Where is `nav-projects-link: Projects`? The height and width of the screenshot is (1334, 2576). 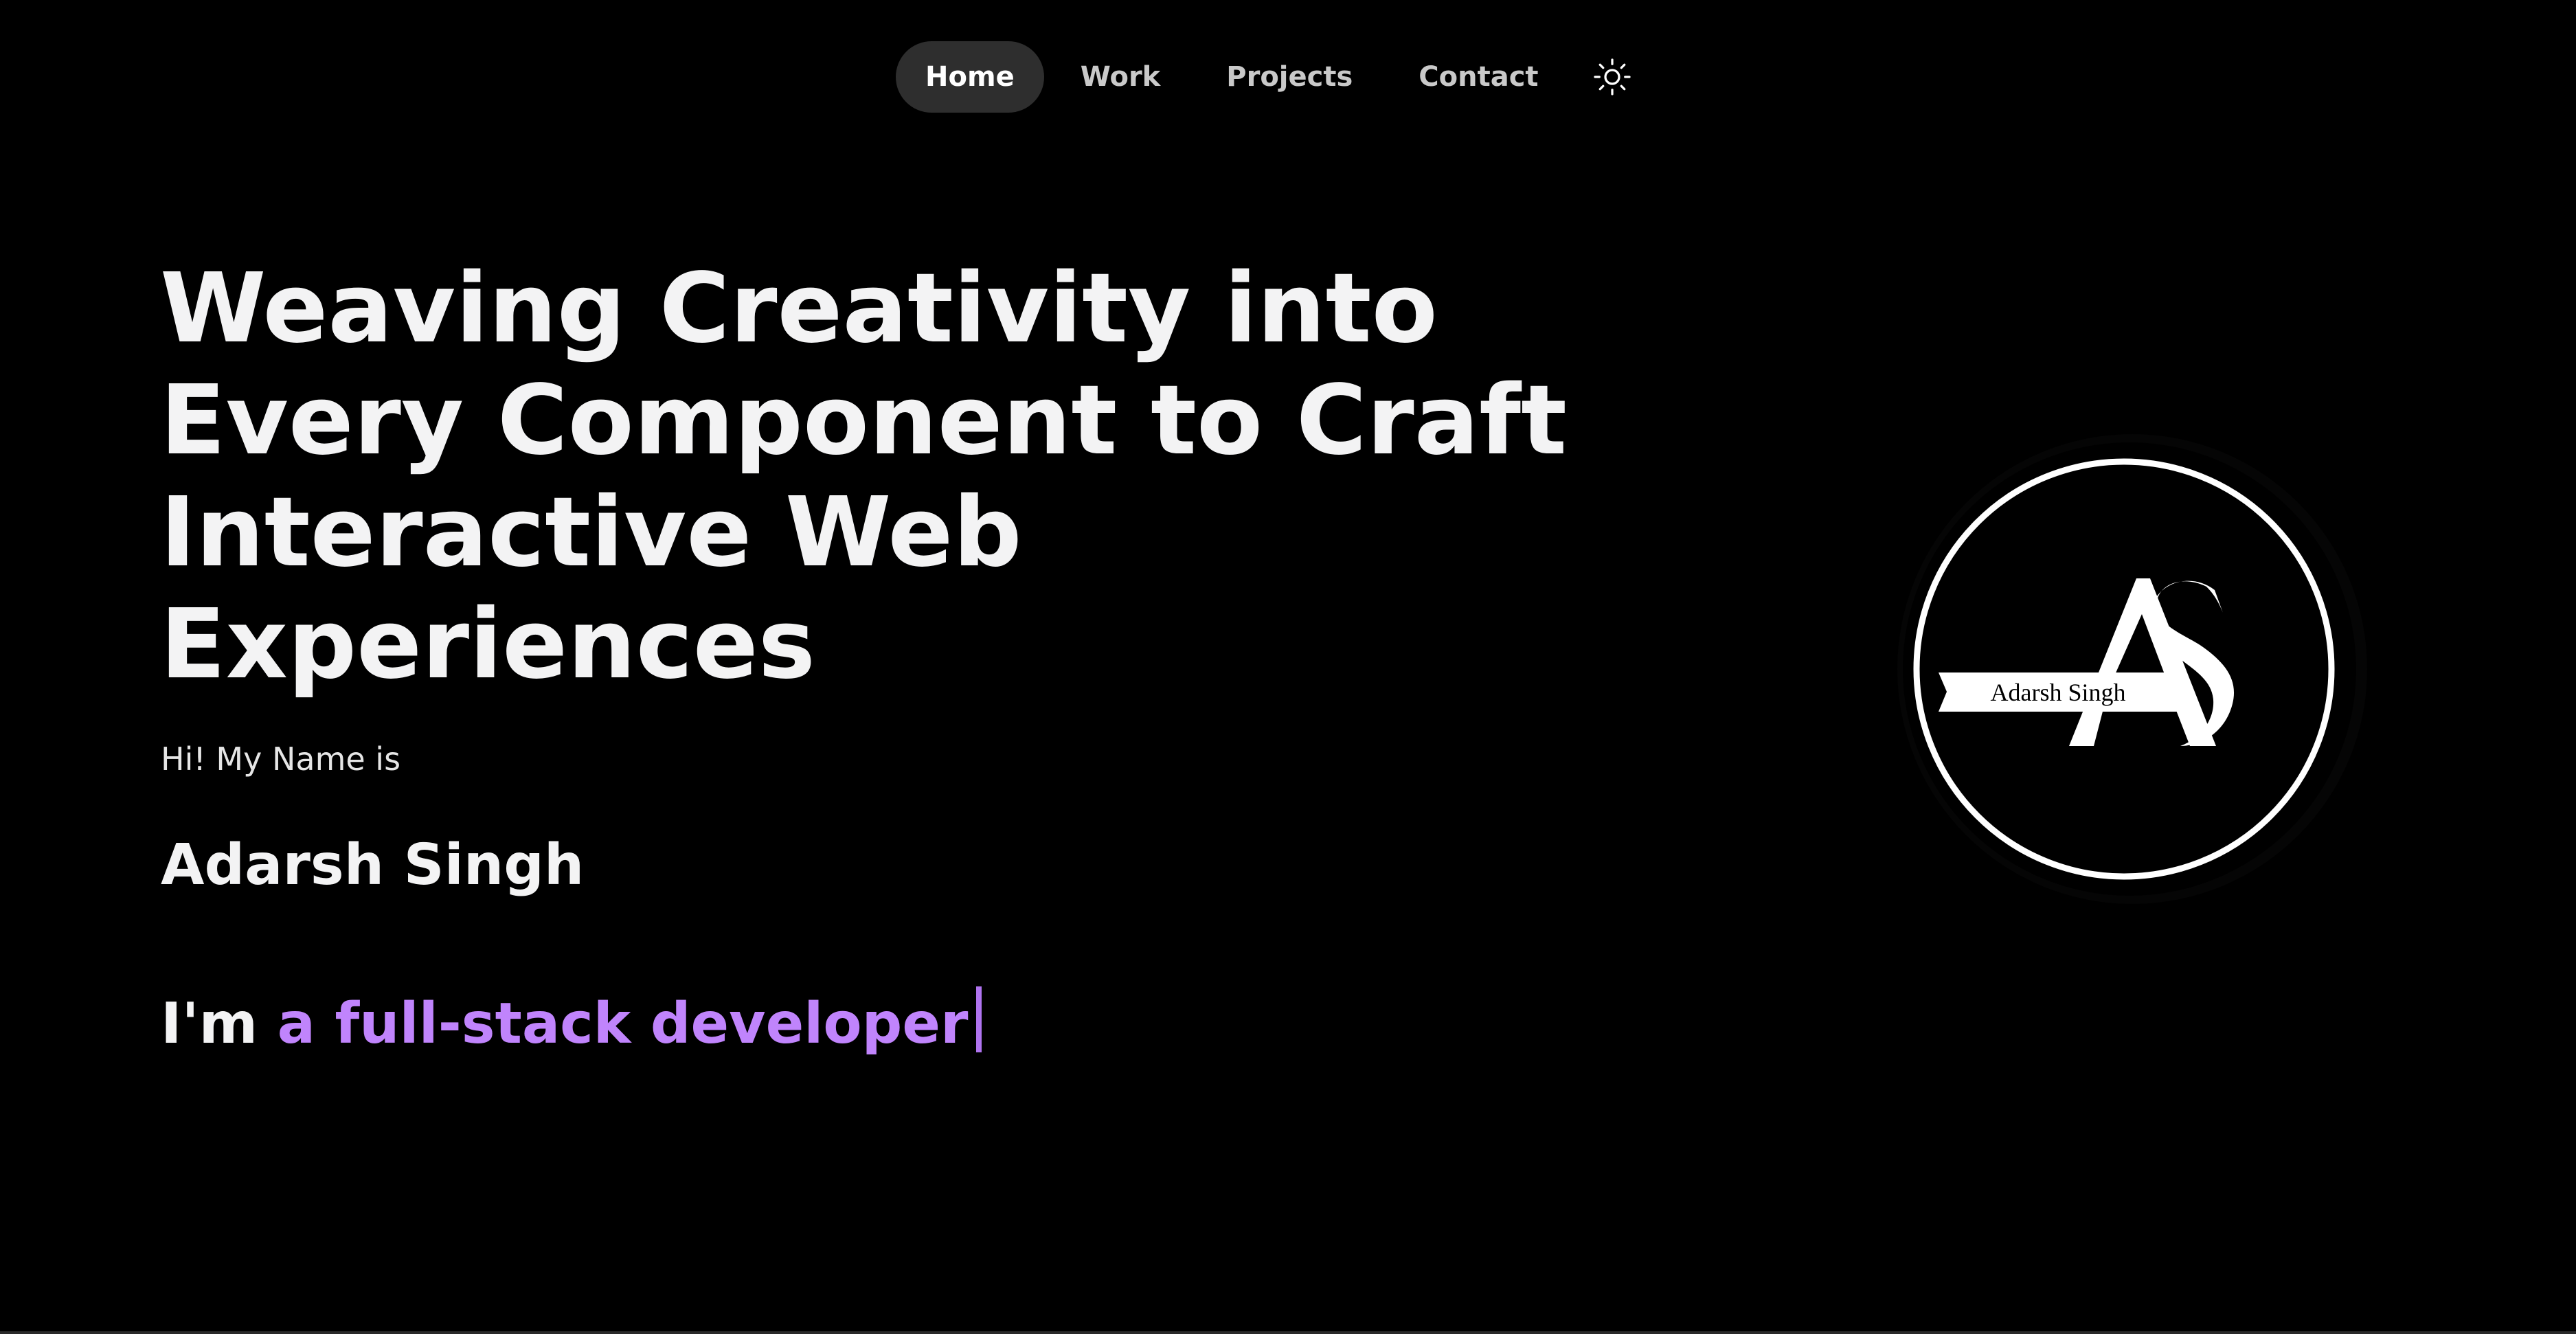 nav-projects-link: Projects is located at coordinates (1289, 77).